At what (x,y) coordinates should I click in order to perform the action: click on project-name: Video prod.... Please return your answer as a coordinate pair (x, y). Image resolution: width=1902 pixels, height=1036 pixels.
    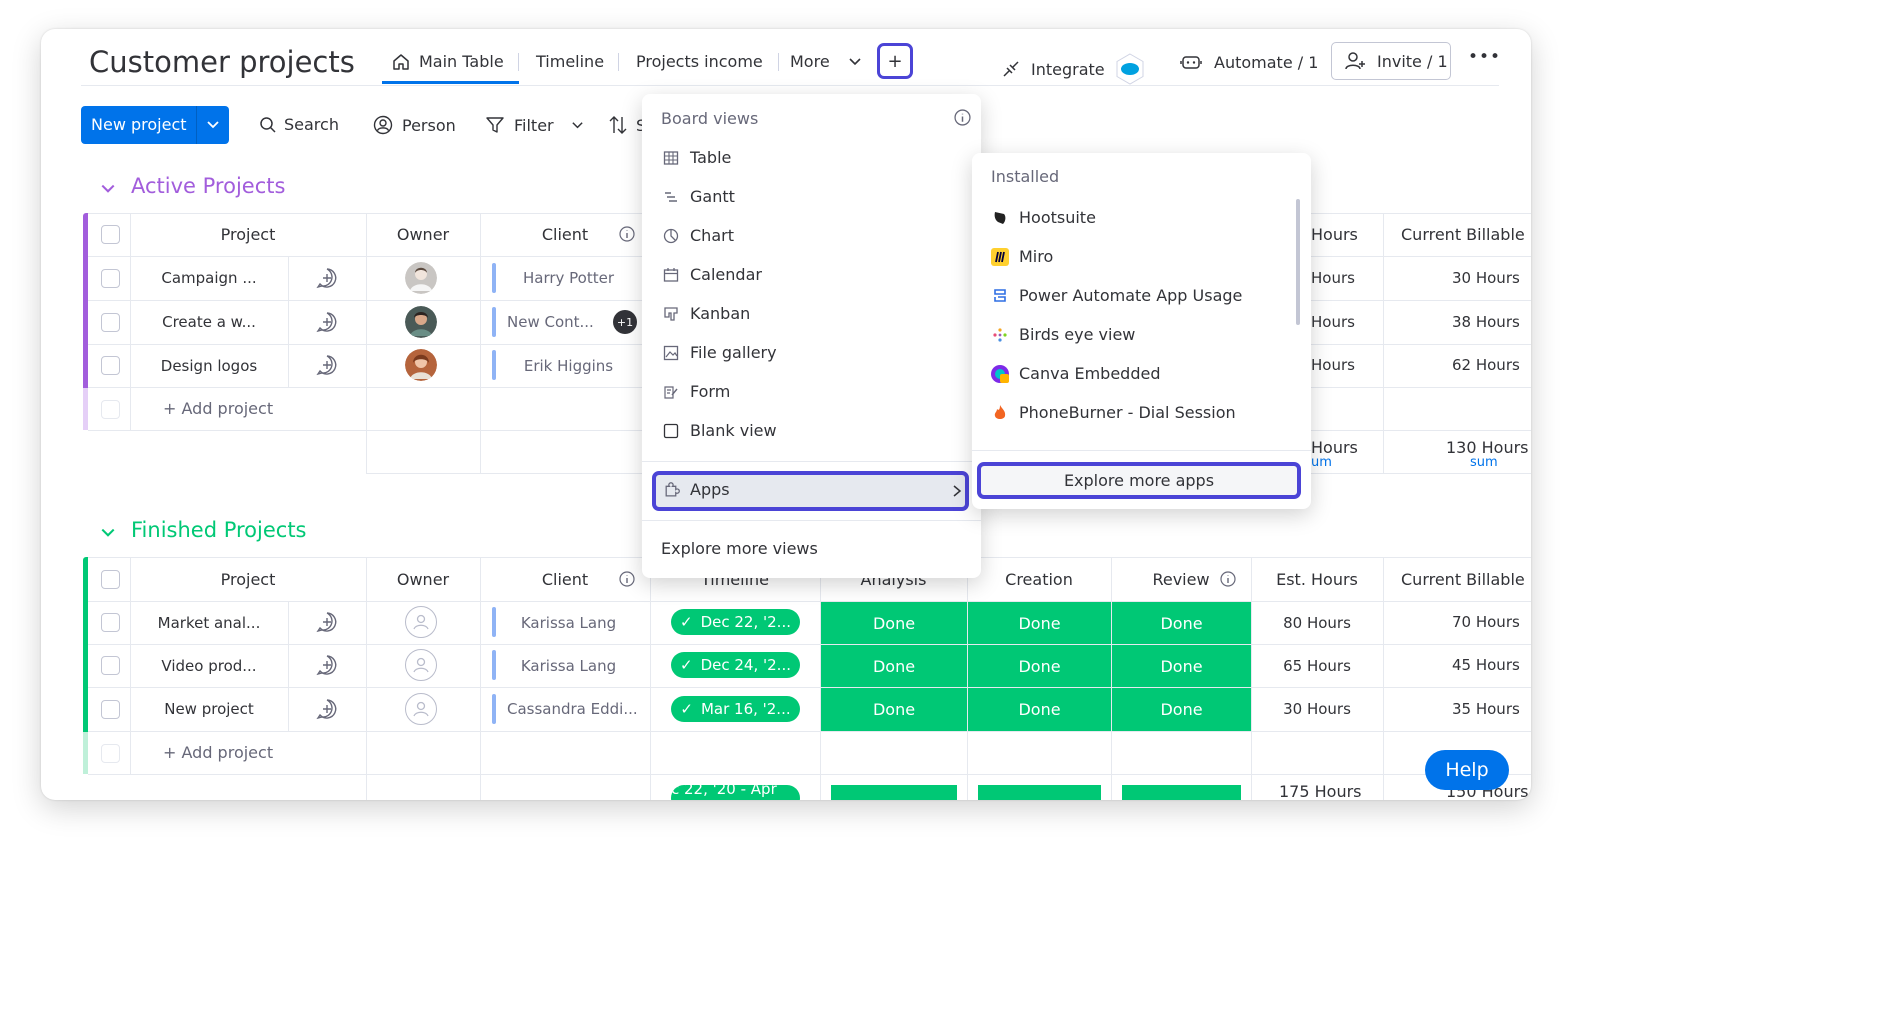
    Looking at the image, I should click on (209, 665).